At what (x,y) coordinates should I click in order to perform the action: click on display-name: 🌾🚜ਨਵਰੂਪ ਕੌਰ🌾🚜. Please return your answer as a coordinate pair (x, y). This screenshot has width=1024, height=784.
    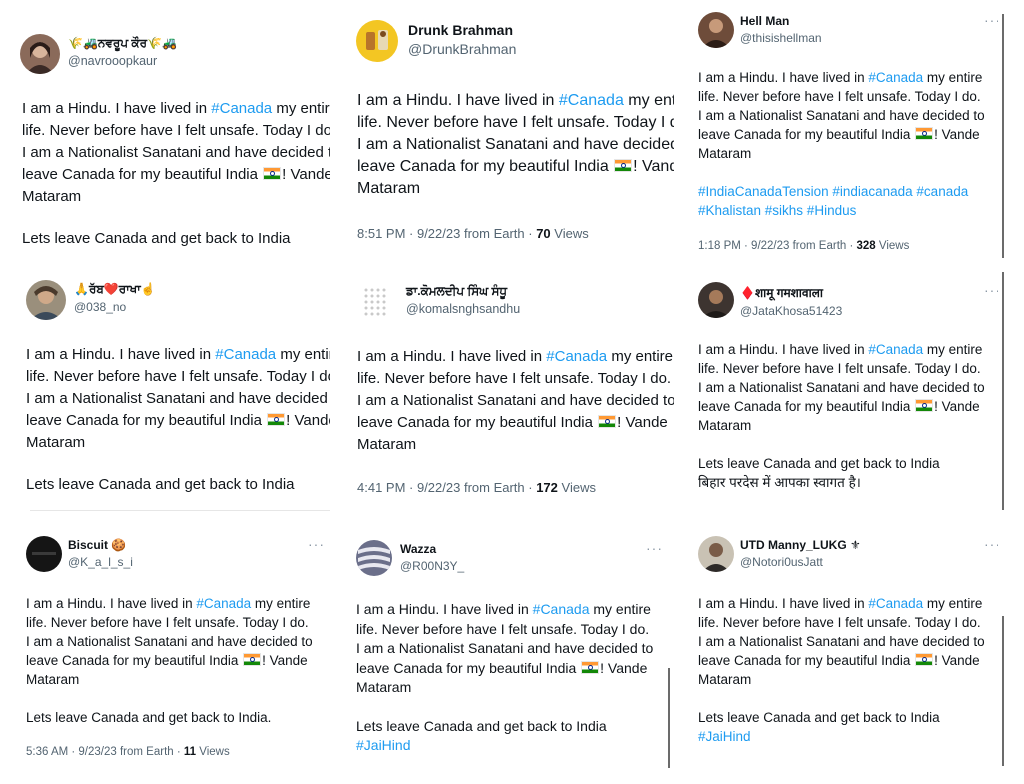
    Looking at the image, I should click on (122, 43).